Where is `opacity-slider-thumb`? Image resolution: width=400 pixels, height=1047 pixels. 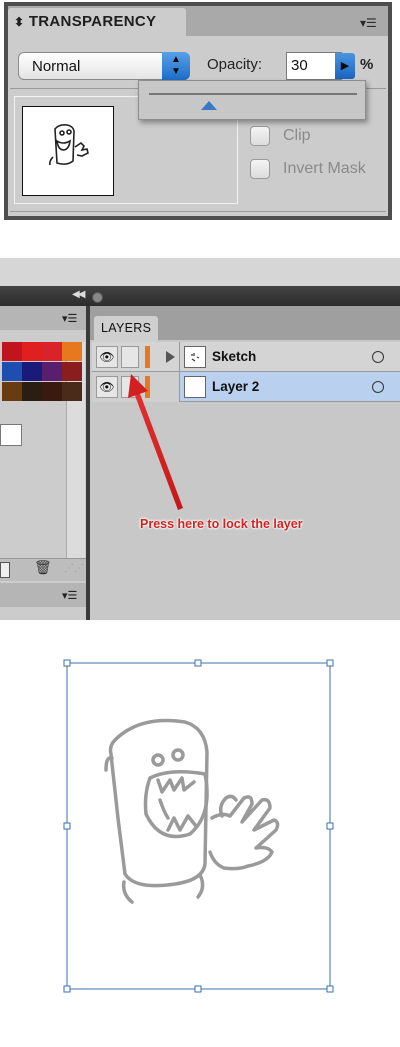
opacity-slider-thumb is located at coordinates (209, 105).